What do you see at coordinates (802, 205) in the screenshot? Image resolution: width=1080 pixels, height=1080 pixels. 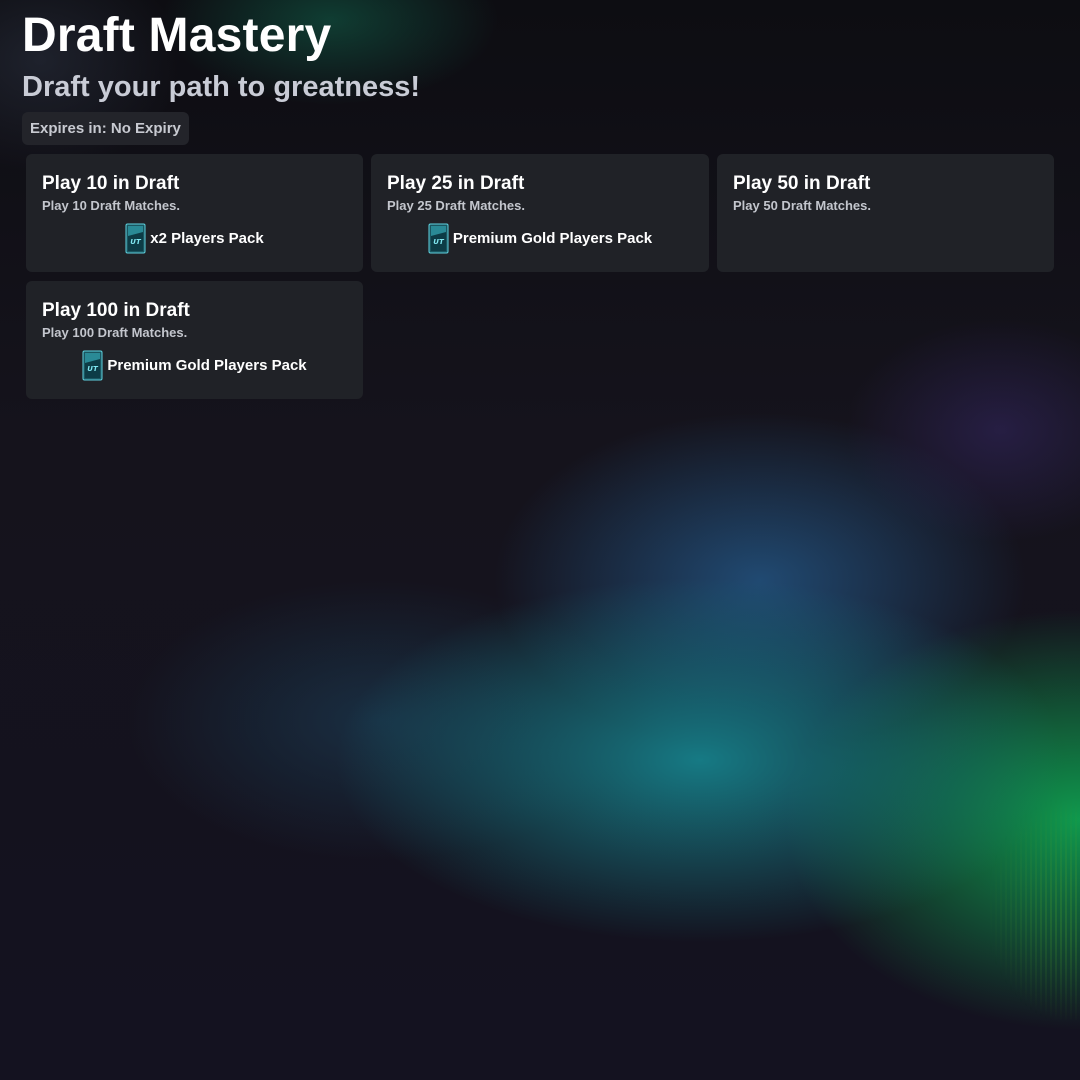 I see `objective-description: Play 50 Draft Matches.` at bounding box center [802, 205].